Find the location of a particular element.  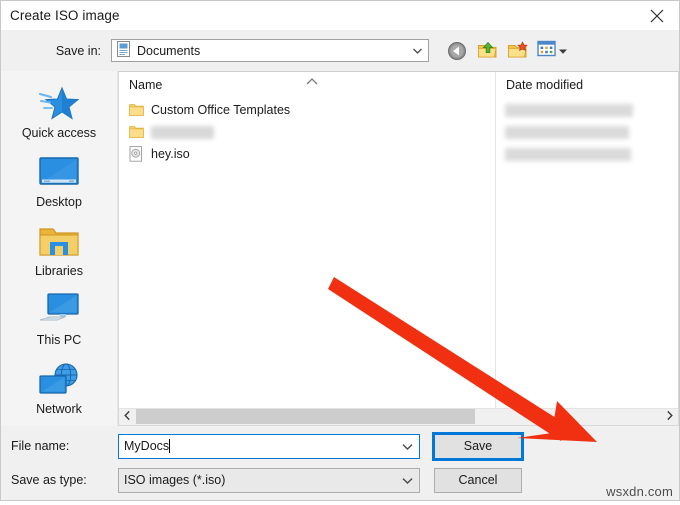

date-values is located at coordinates (587, 131).